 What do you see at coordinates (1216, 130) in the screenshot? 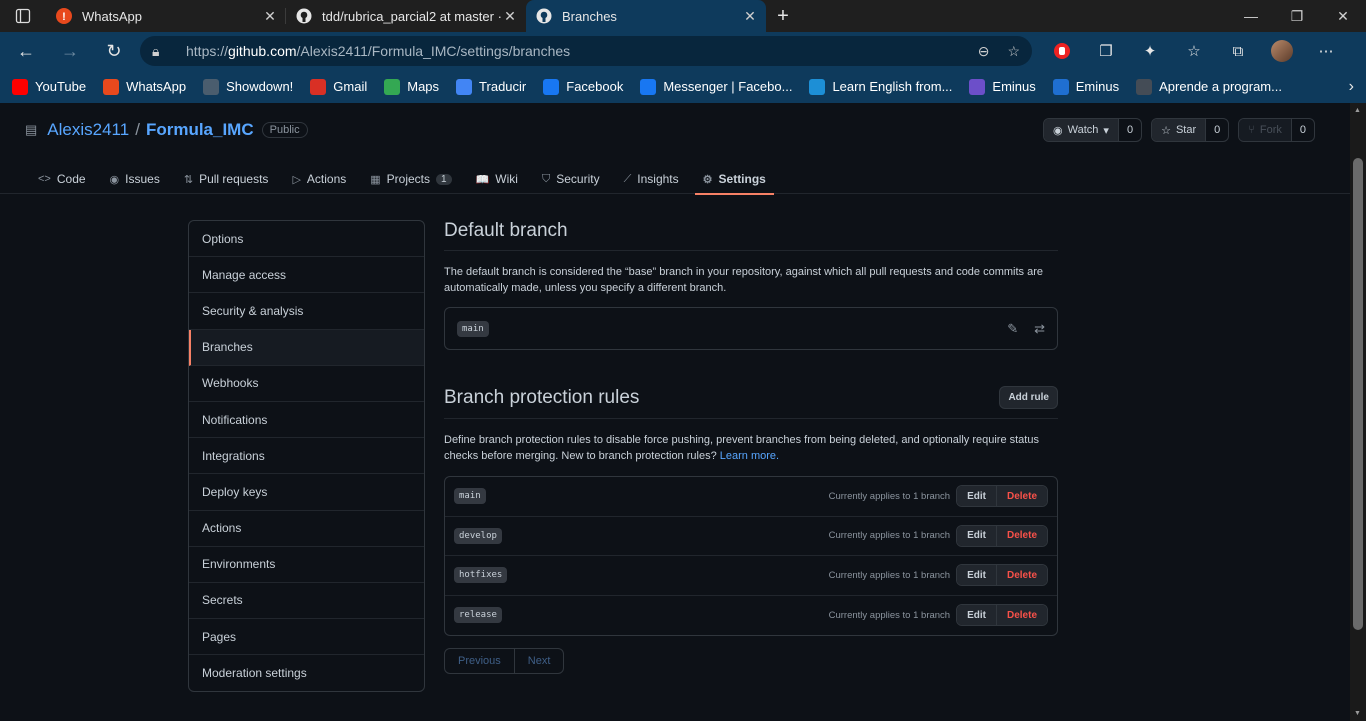
I see `star-count: 0` at bounding box center [1216, 130].